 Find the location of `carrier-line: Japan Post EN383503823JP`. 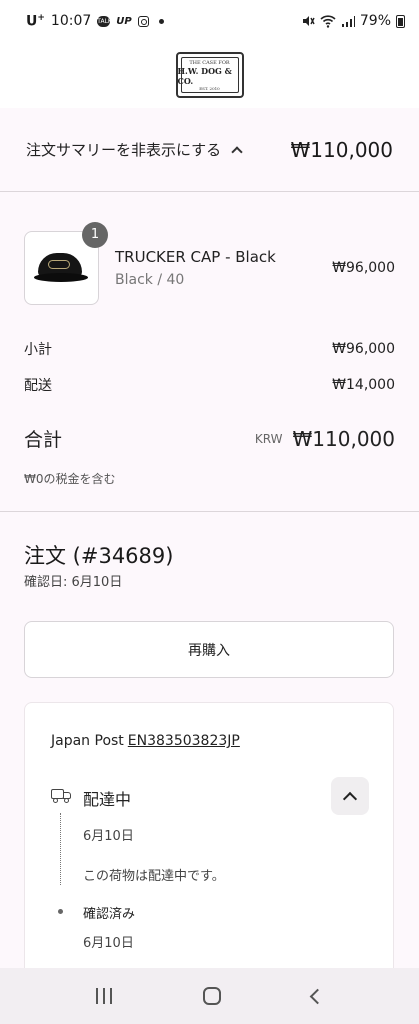

carrier-line: Japan Post EN383503823JP is located at coordinates (145, 741).